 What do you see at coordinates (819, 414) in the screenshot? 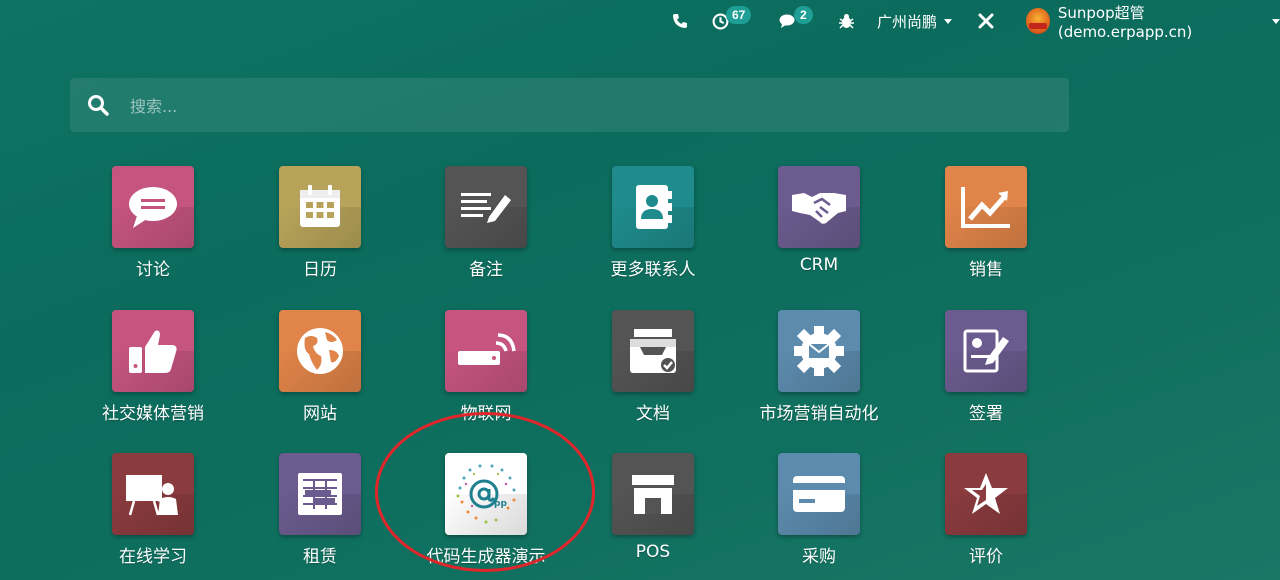
I see `app-label: 市场营销自动化` at bounding box center [819, 414].